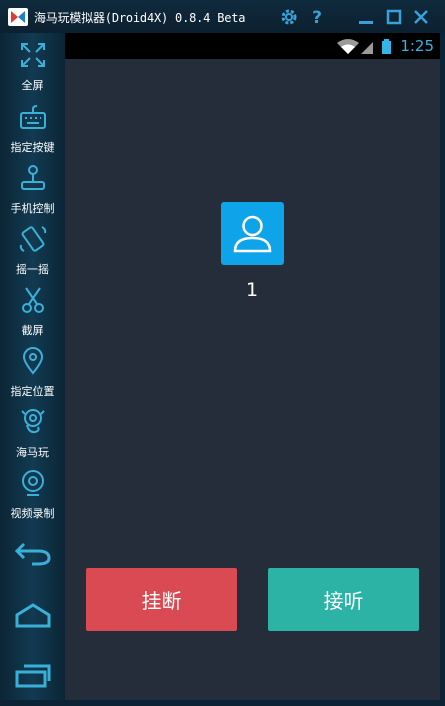 The image size is (445, 706). I want to click on scissors-icon, so click(33, 300).